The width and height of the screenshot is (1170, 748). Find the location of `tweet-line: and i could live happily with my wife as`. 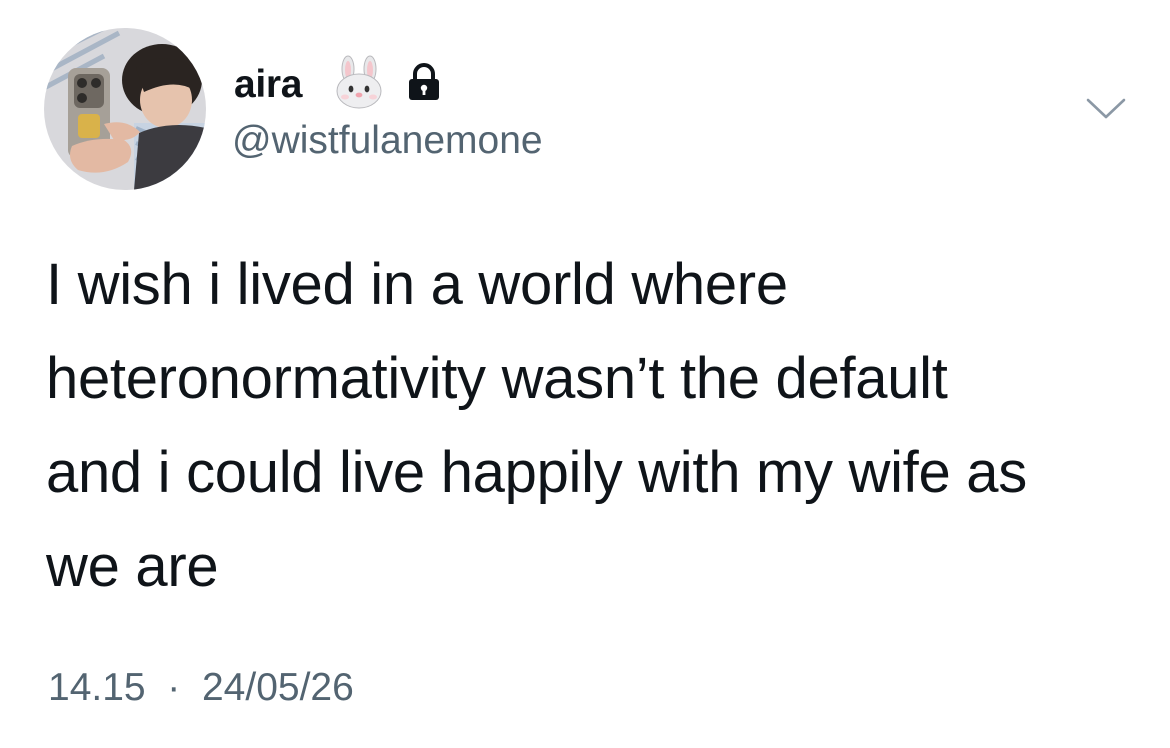

tweet-line: and i could live happily with my wife as is located at coordinates (536, 472).